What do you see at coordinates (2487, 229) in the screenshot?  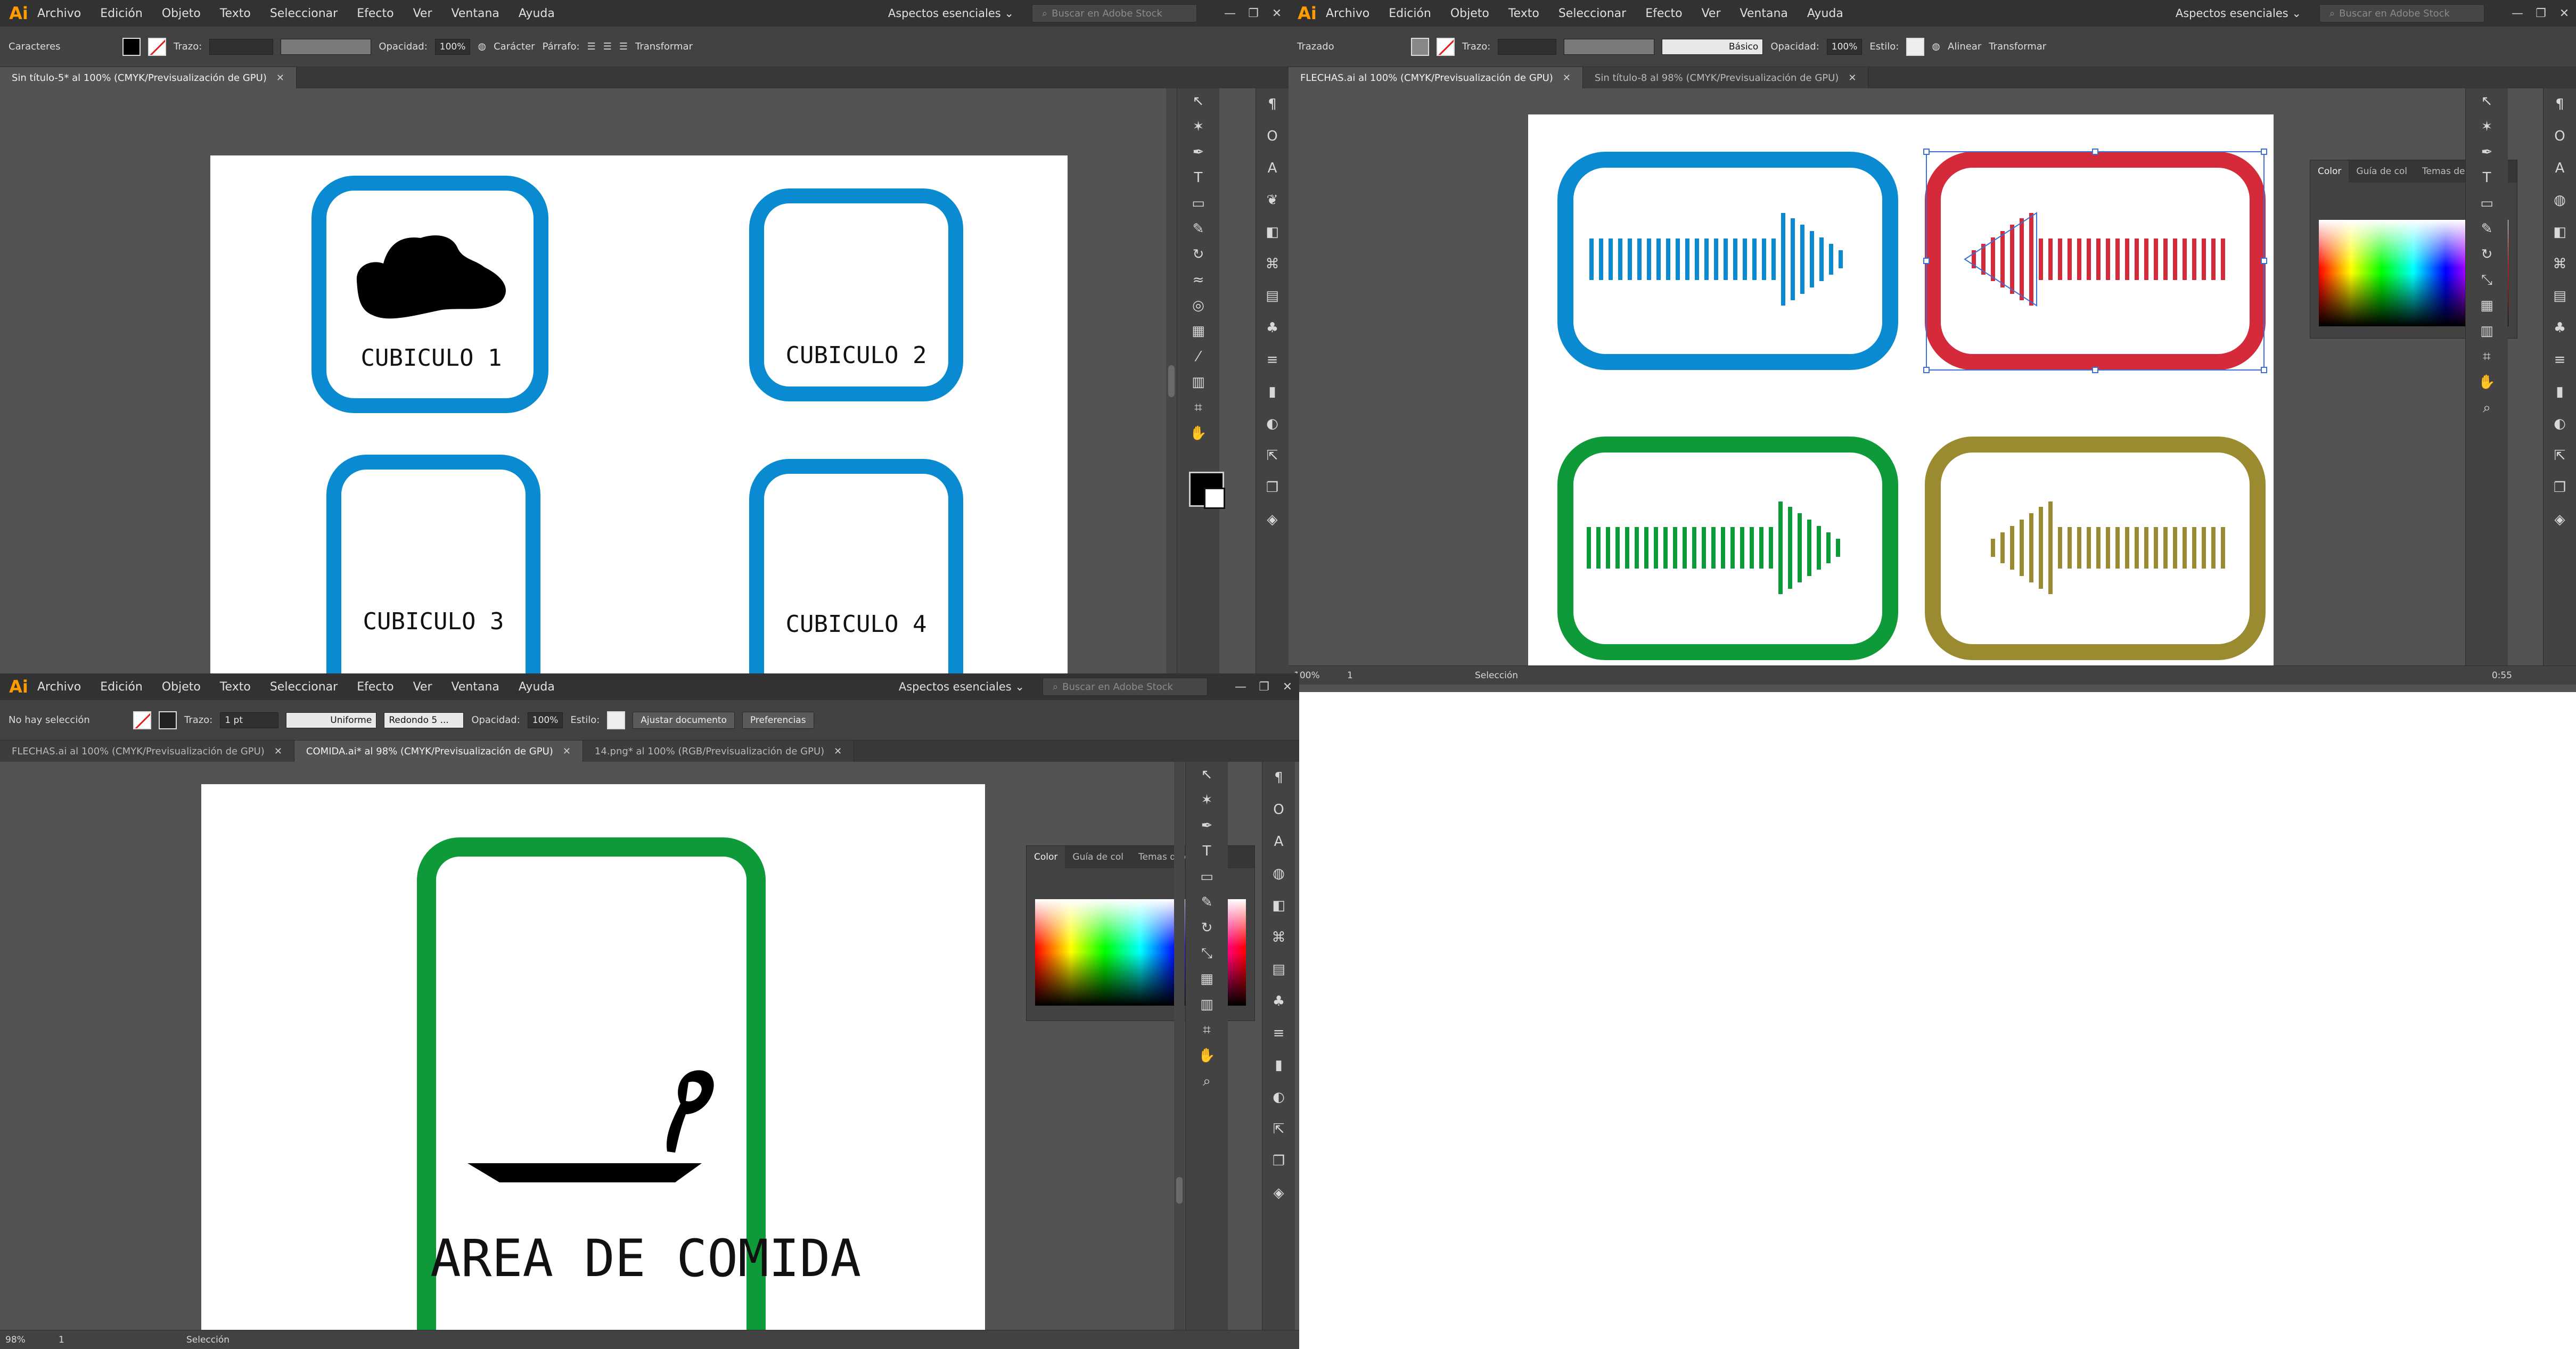 I see `brush-icon: ✎` at bounding box center [2487, 229].